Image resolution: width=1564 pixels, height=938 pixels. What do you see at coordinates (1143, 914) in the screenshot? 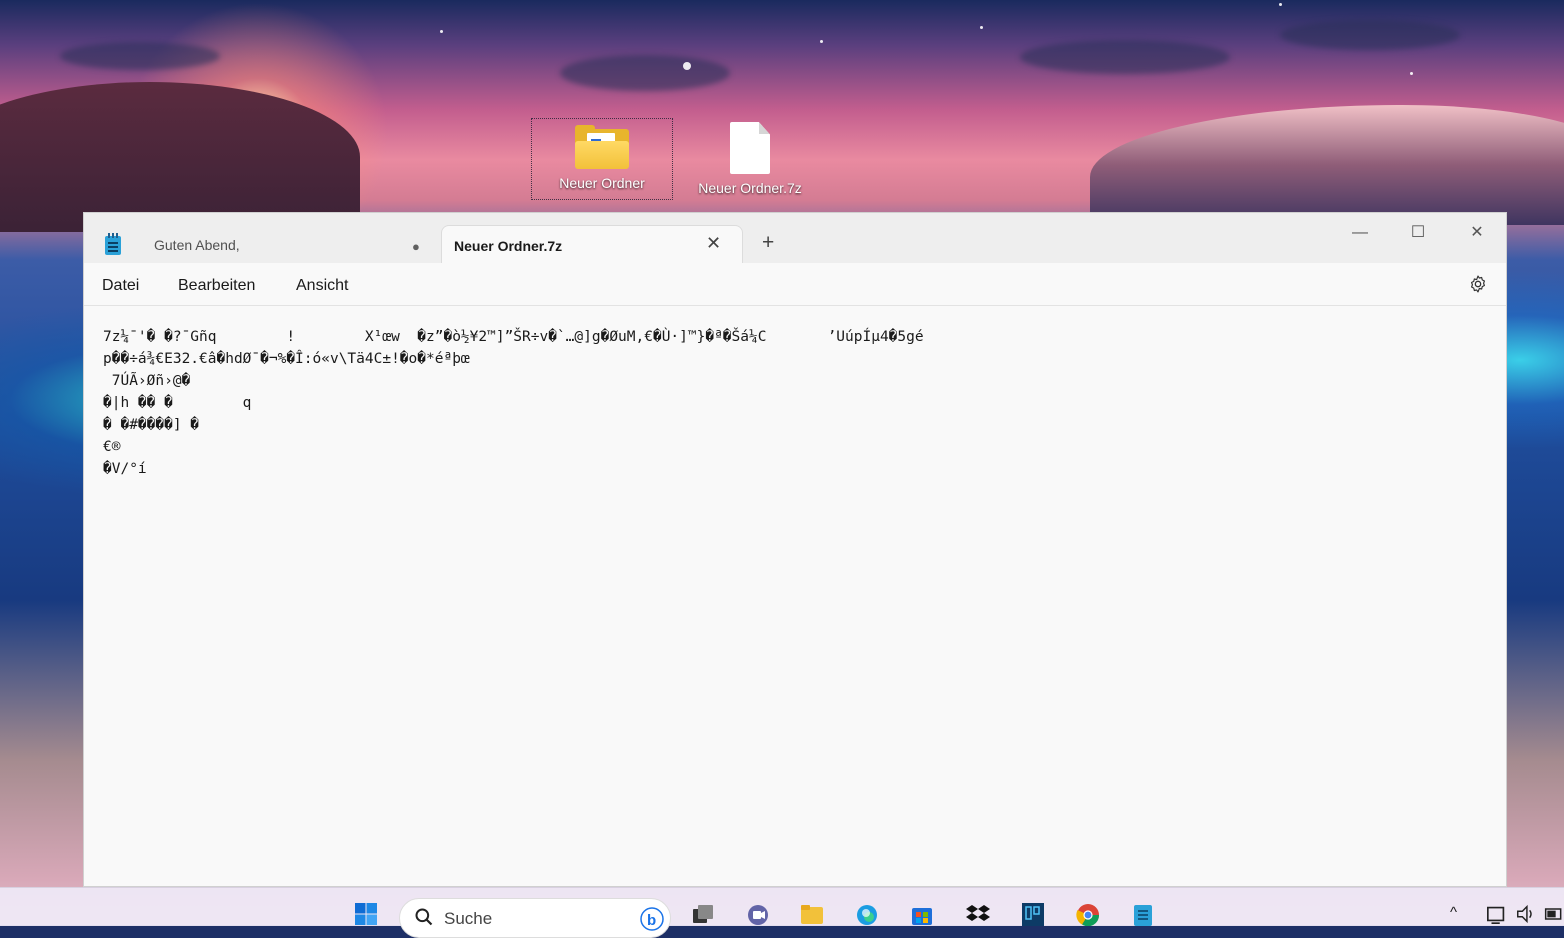
I see `notepad-taskbar-icon` at bounding box center [1143, 914].